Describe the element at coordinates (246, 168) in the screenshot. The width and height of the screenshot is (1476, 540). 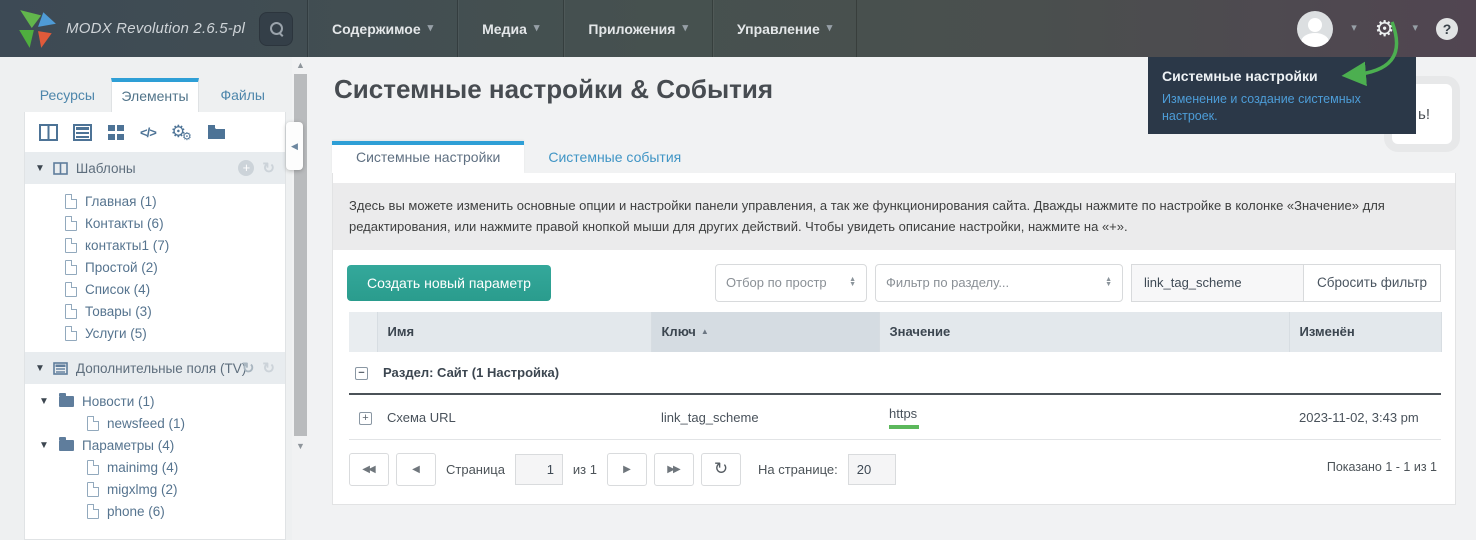
I see `add-template-icon: +` at that location.